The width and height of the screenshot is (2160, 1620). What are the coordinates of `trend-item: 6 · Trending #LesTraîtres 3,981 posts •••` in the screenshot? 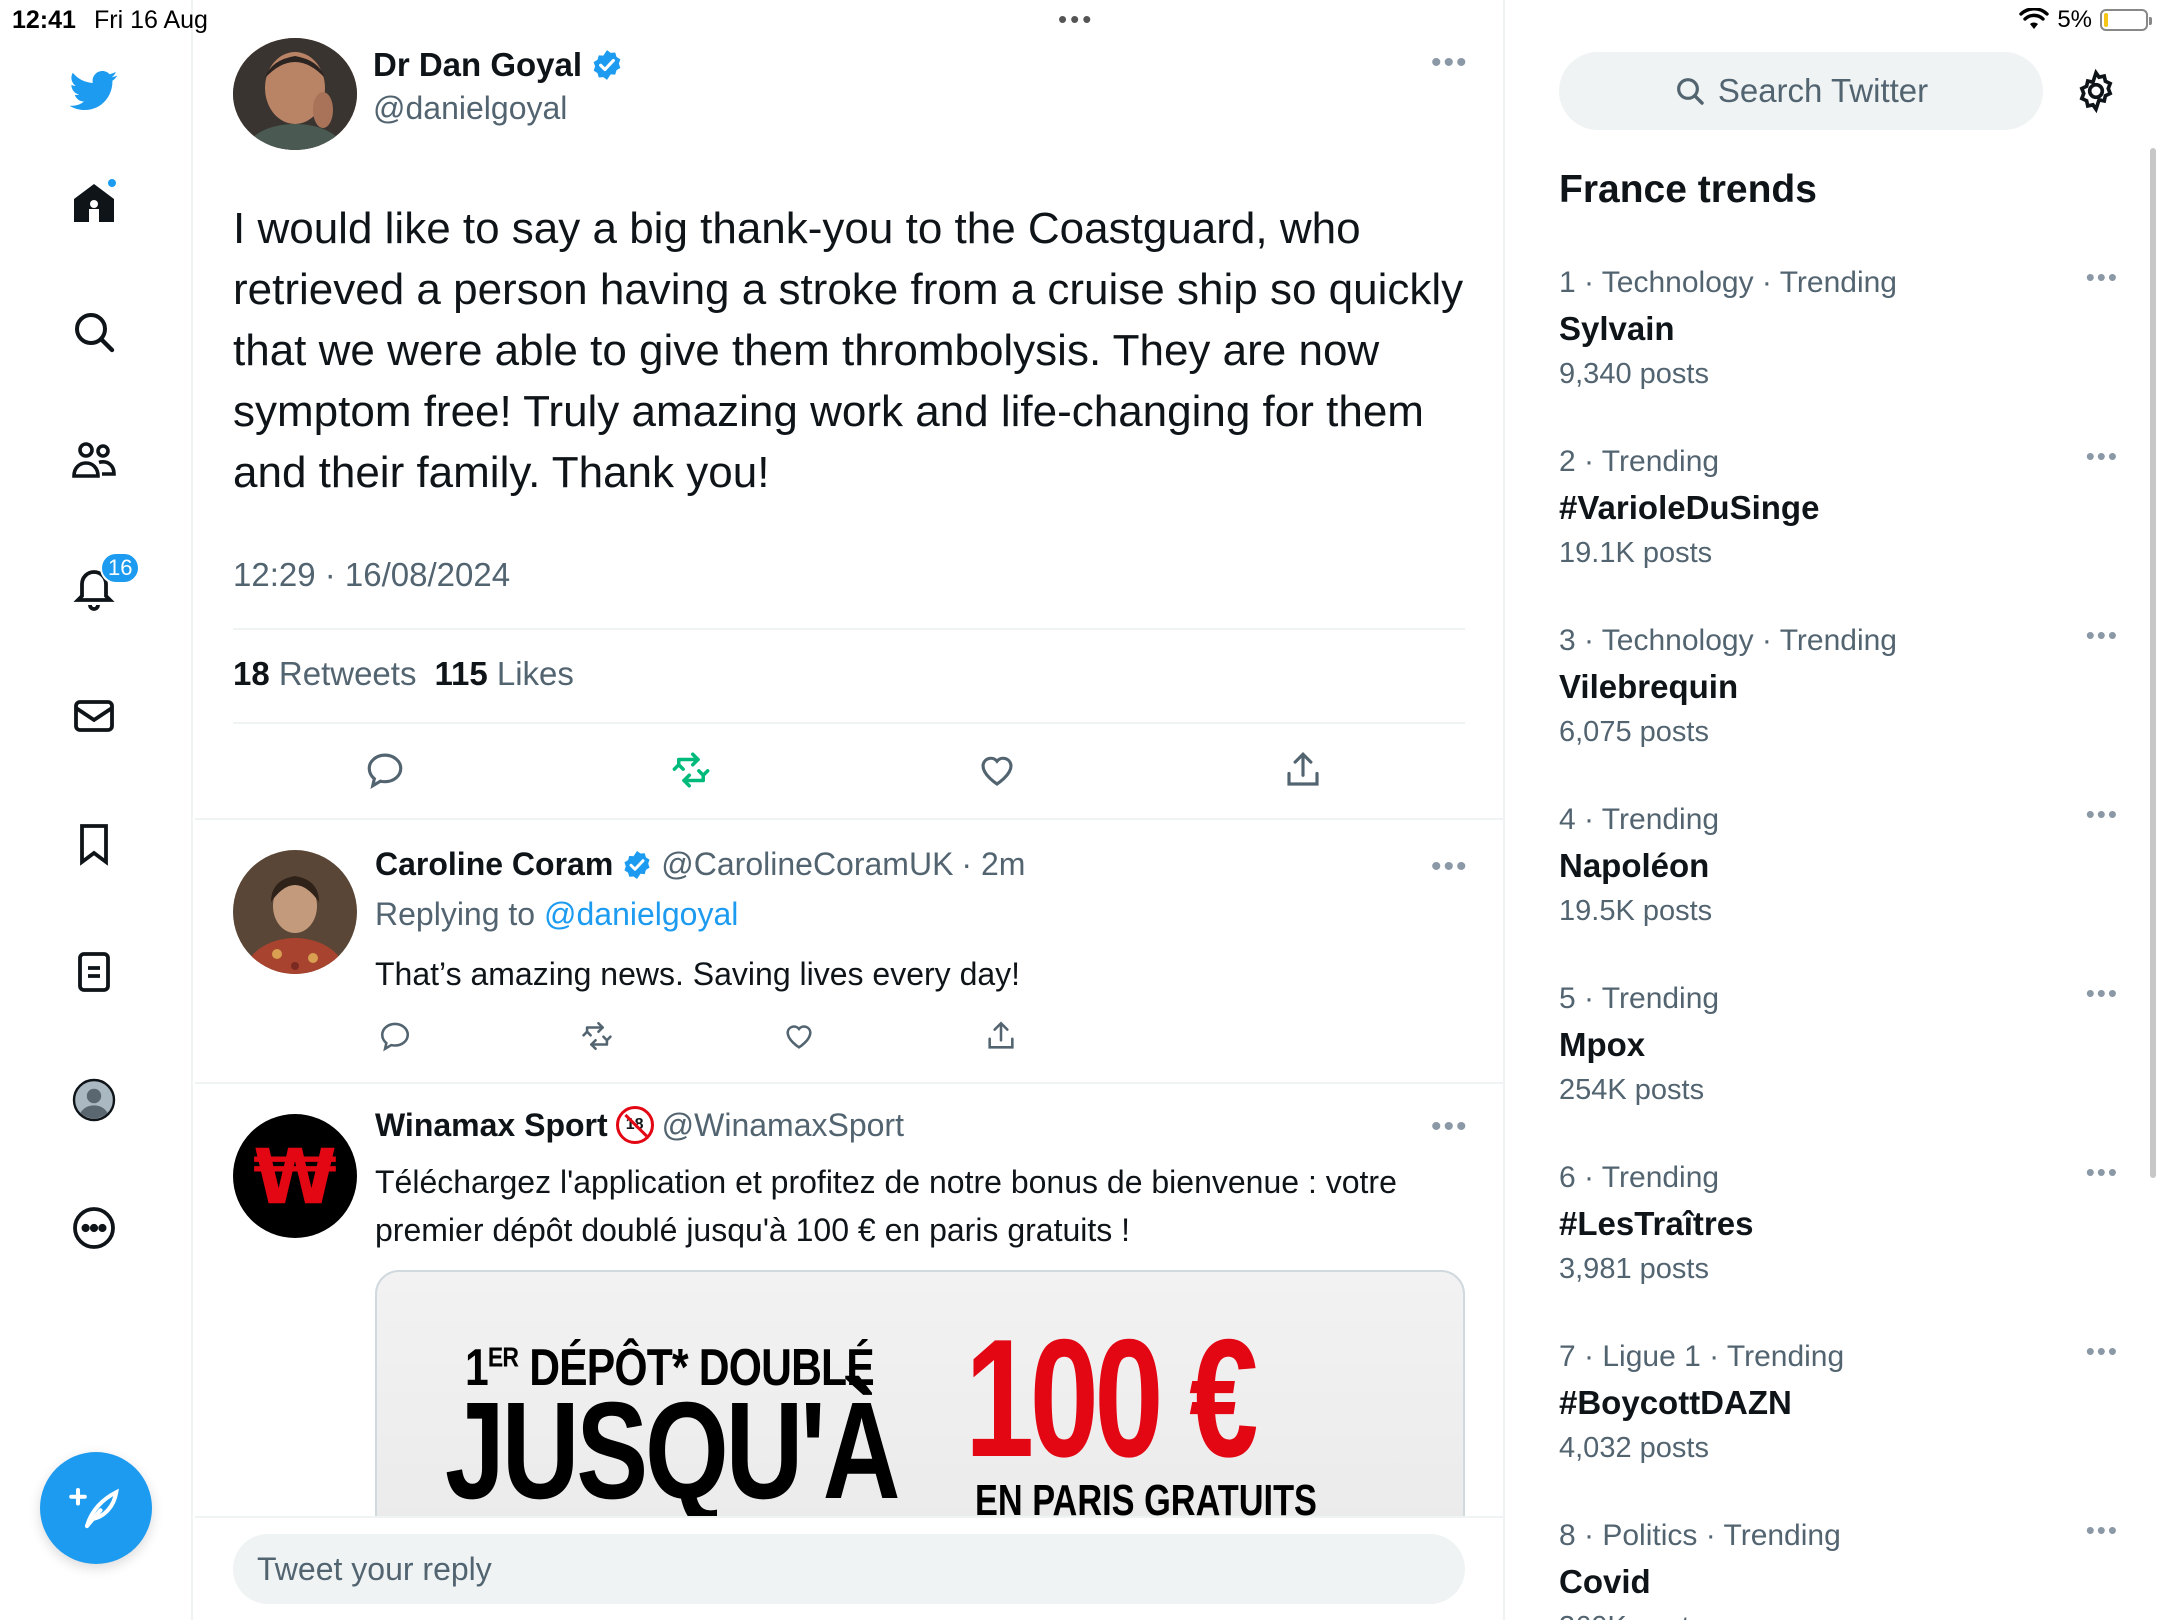 It's located at (1839, 1244).